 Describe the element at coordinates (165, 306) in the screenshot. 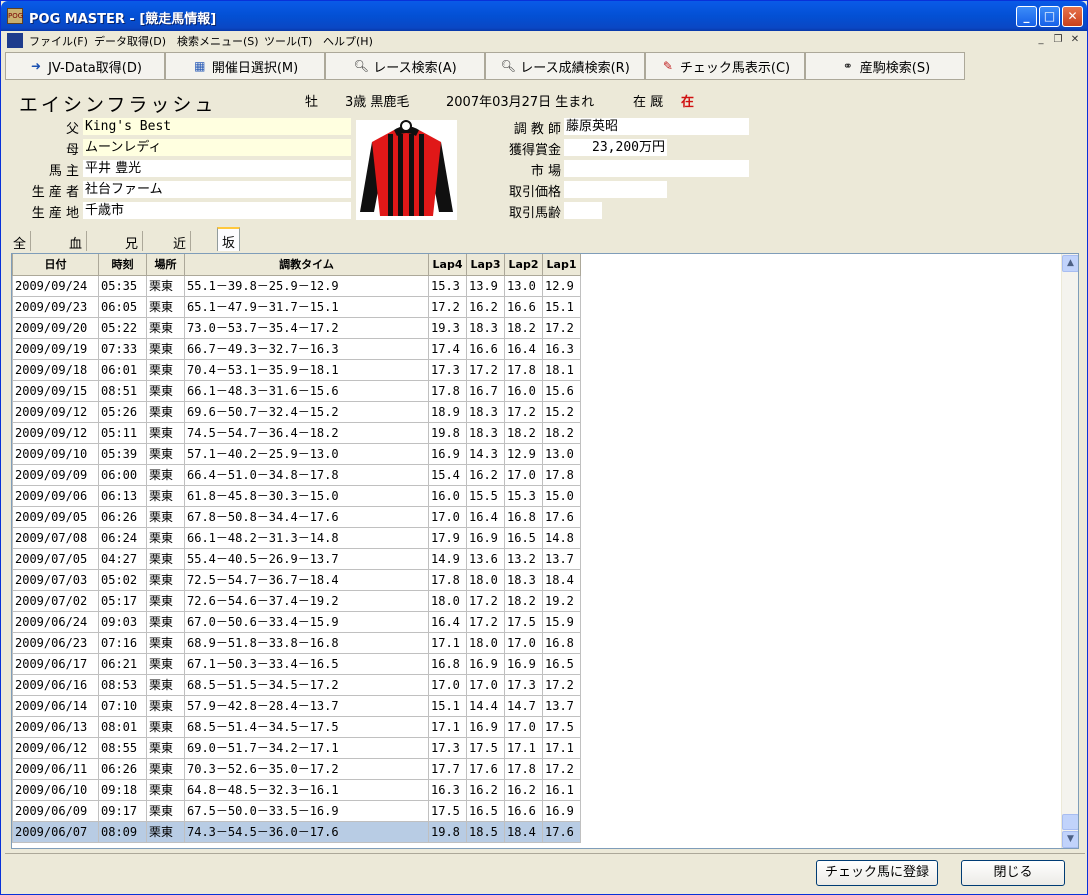

I see `cell-place: 栗東` at that location.